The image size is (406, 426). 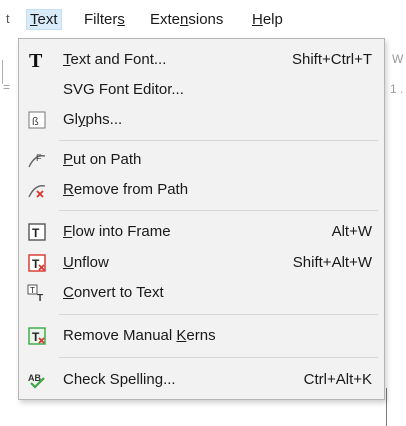 What do you see at coordinates (34, 19) in the screenshot?
I see `menu-text-mnemonic: T` at bounding box center [34, 19].